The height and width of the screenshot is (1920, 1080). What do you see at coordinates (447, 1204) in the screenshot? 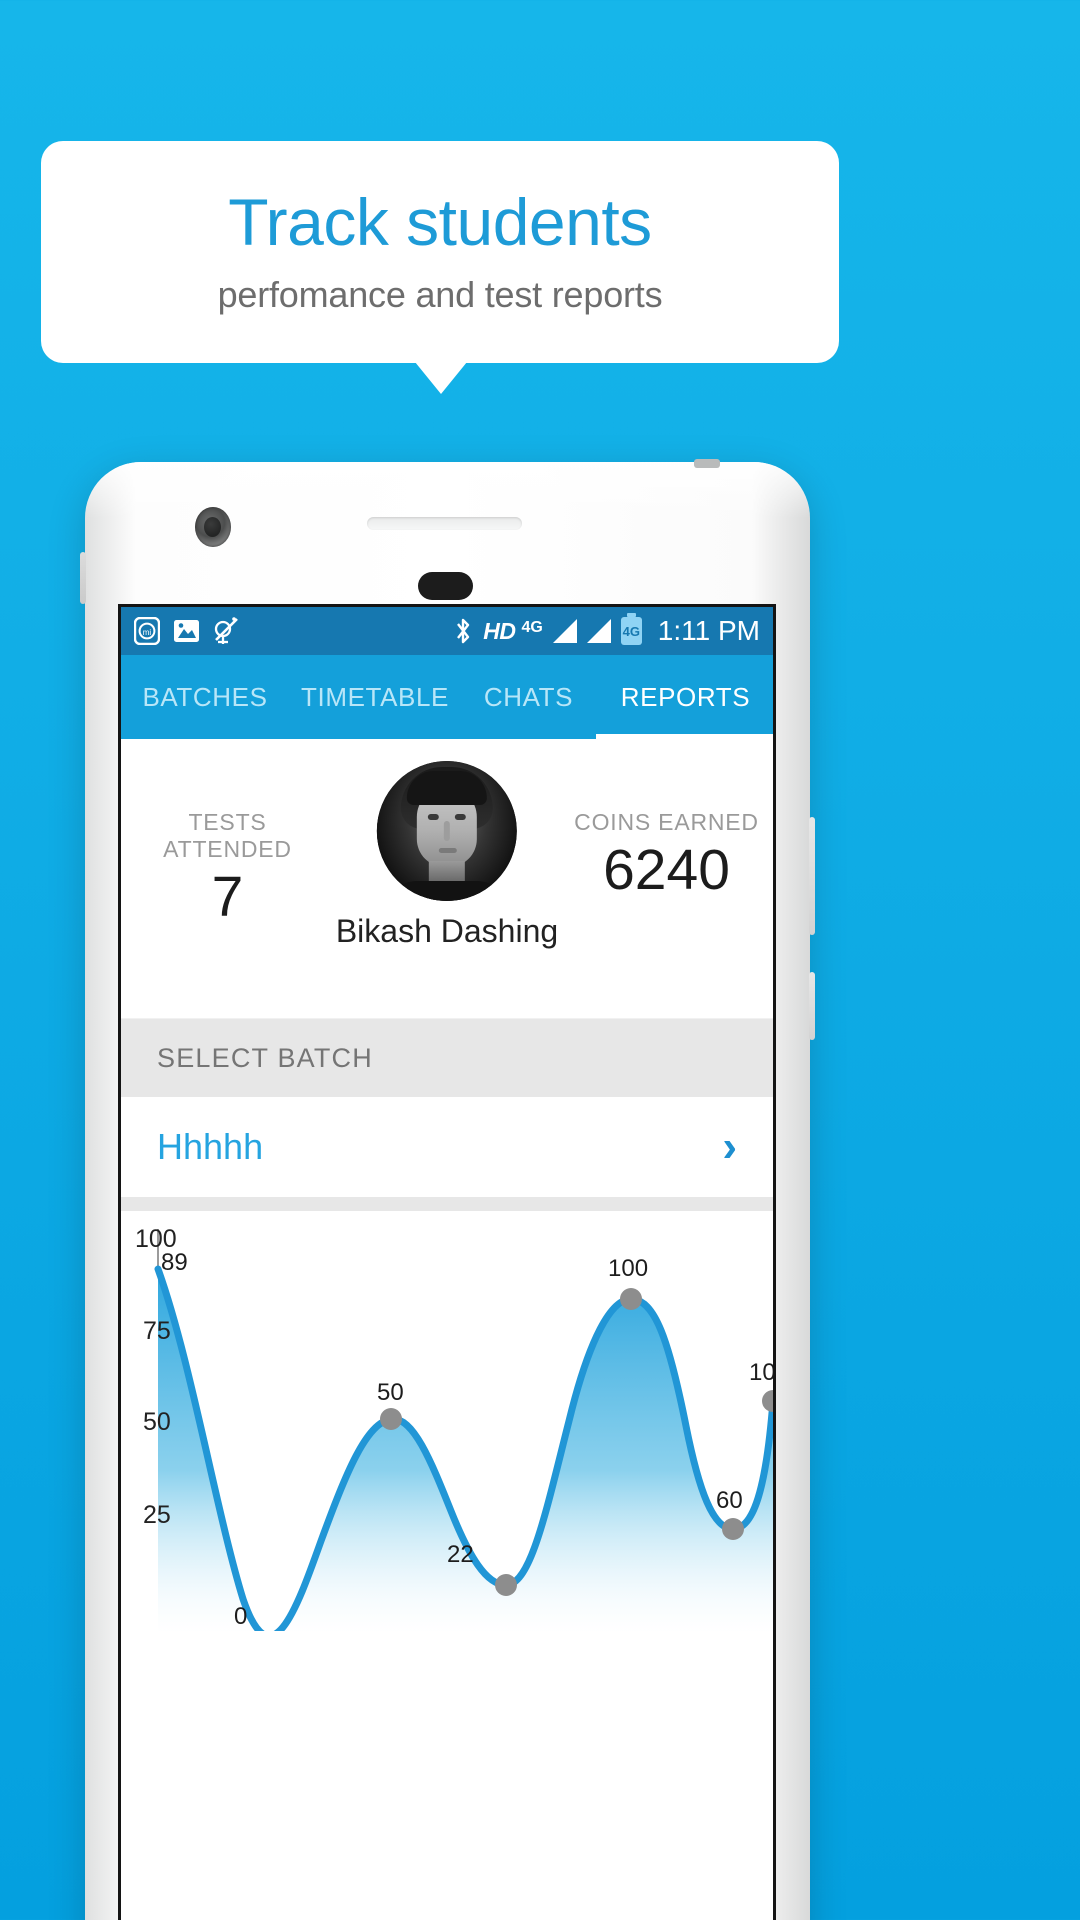
I see `section-divider` at bounding box center [447, 1204].